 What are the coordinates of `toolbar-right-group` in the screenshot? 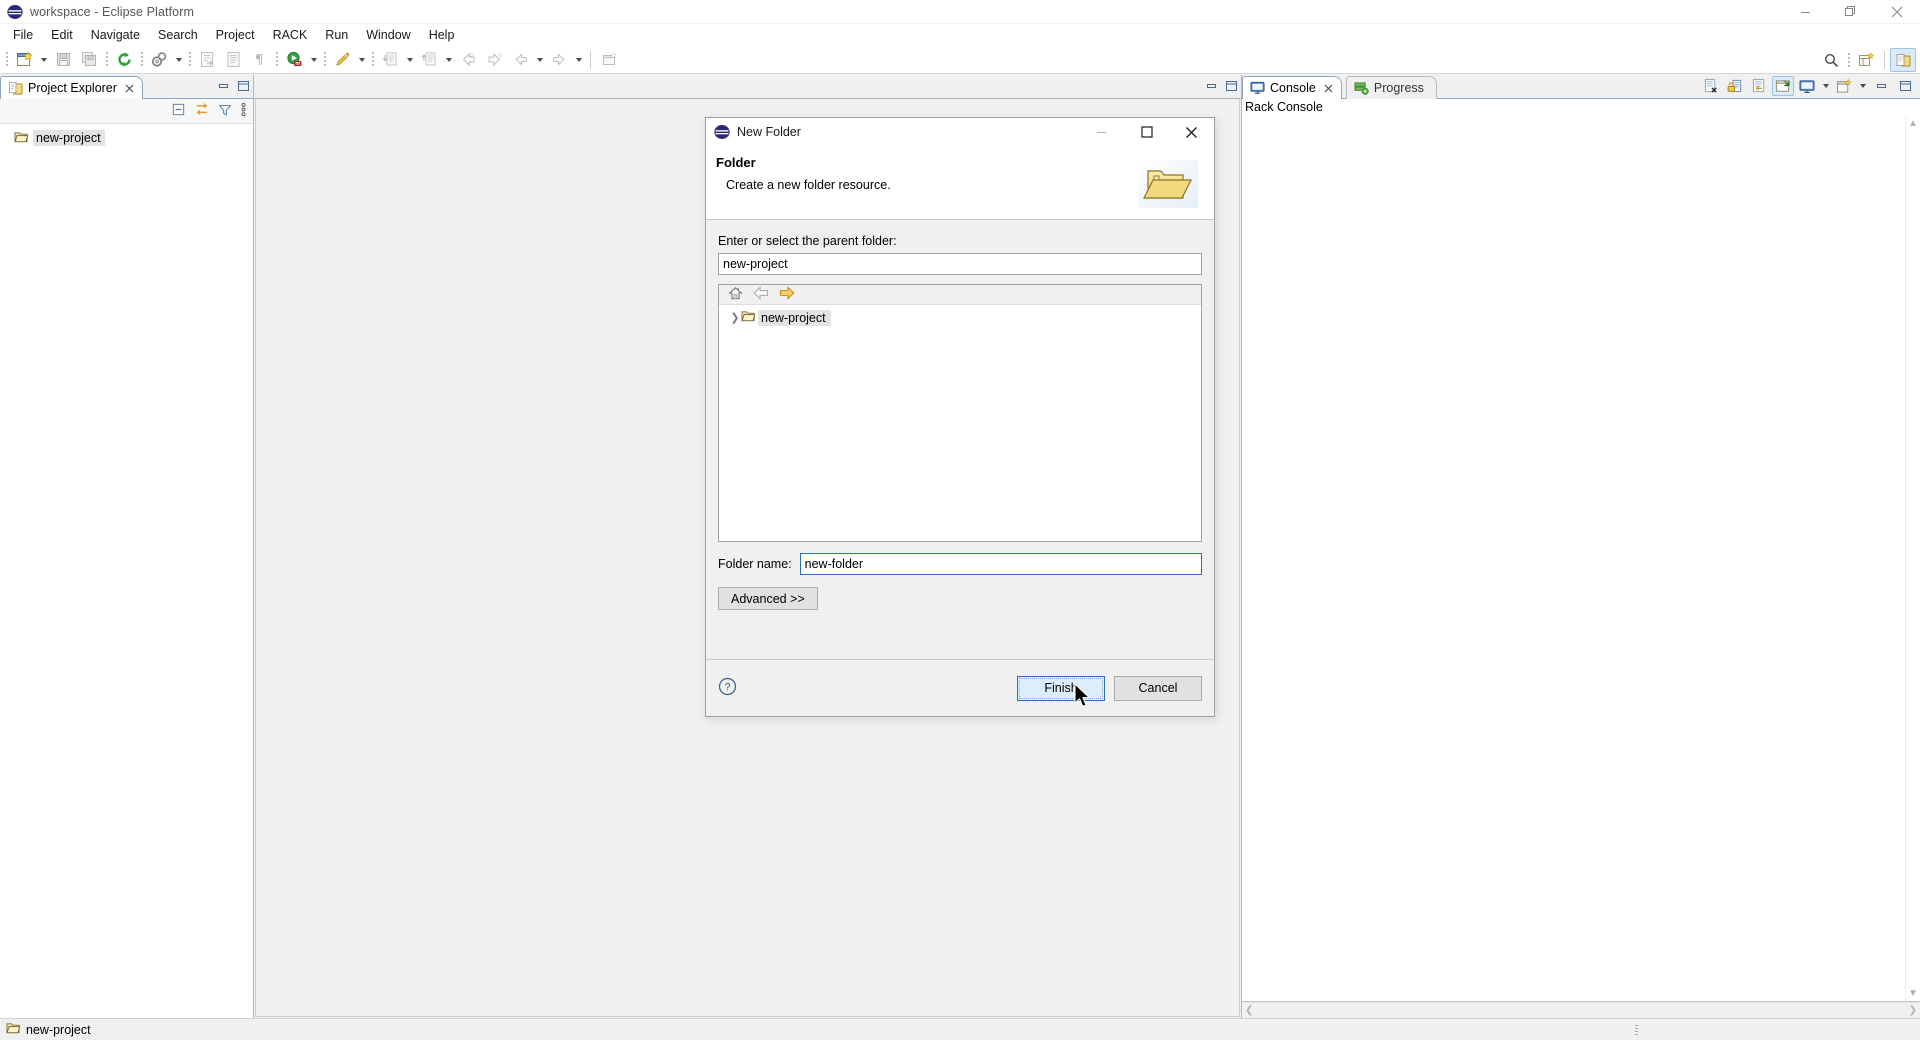 It's located at (1867, 60).